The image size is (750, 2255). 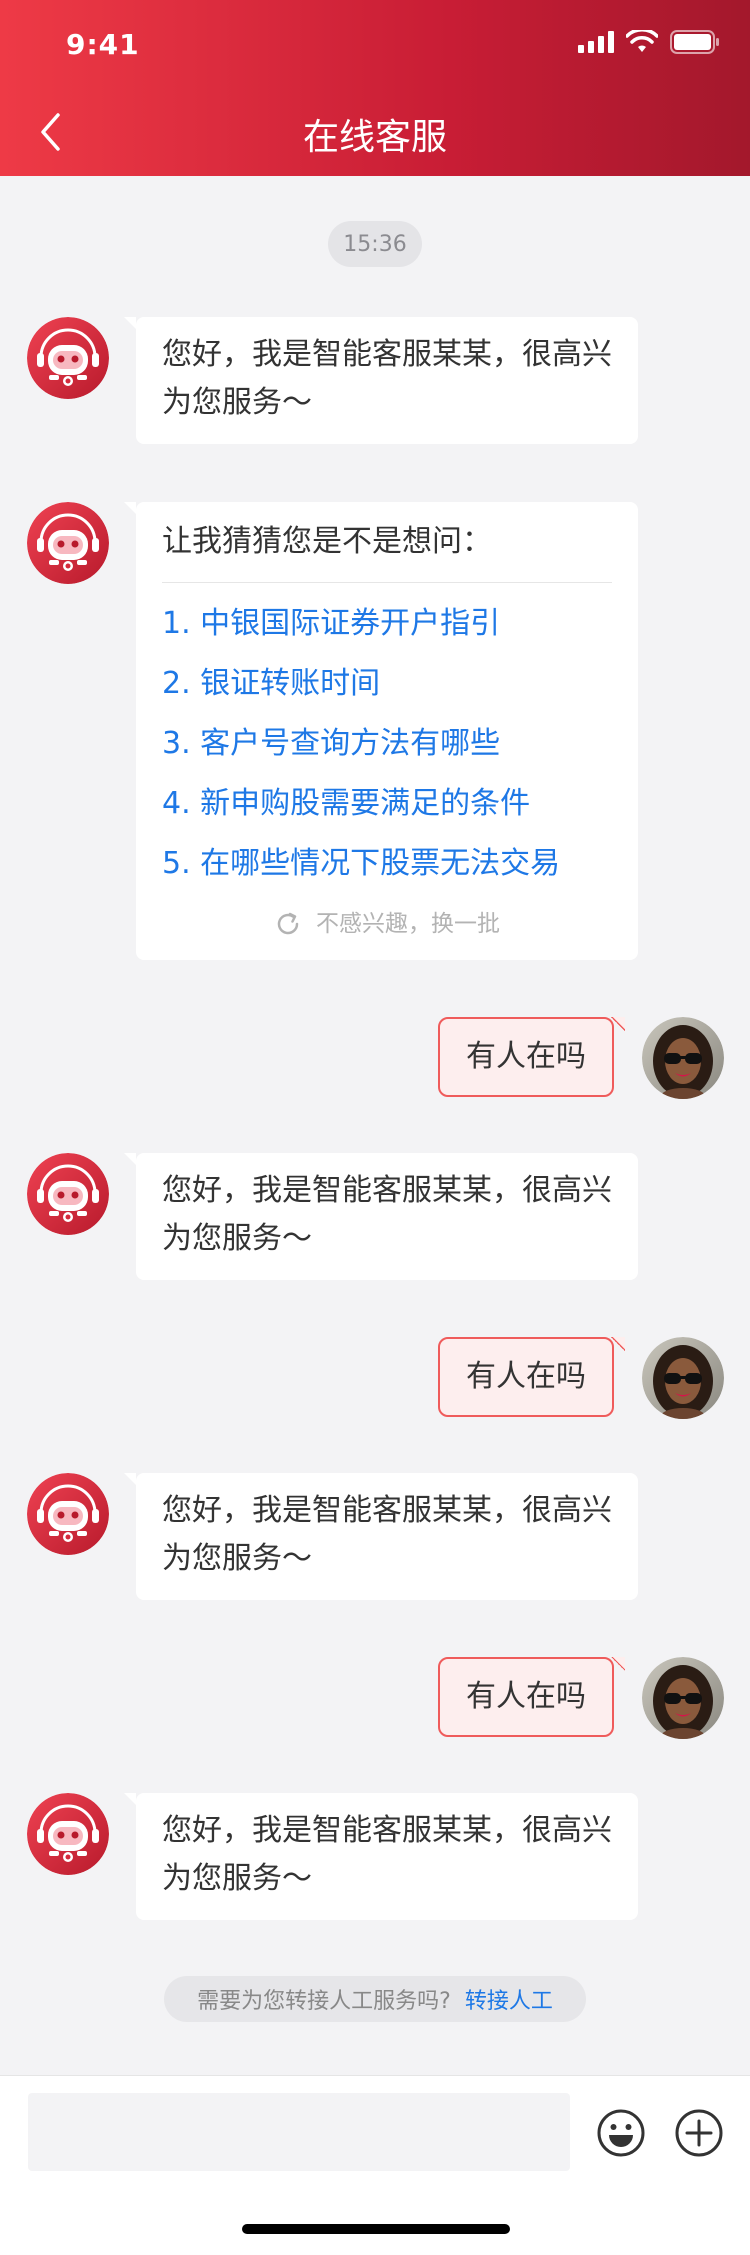 I want to click on transfer-prompt-text: 需要为您转接人工服务吗?, so click(x=324, y=2001).